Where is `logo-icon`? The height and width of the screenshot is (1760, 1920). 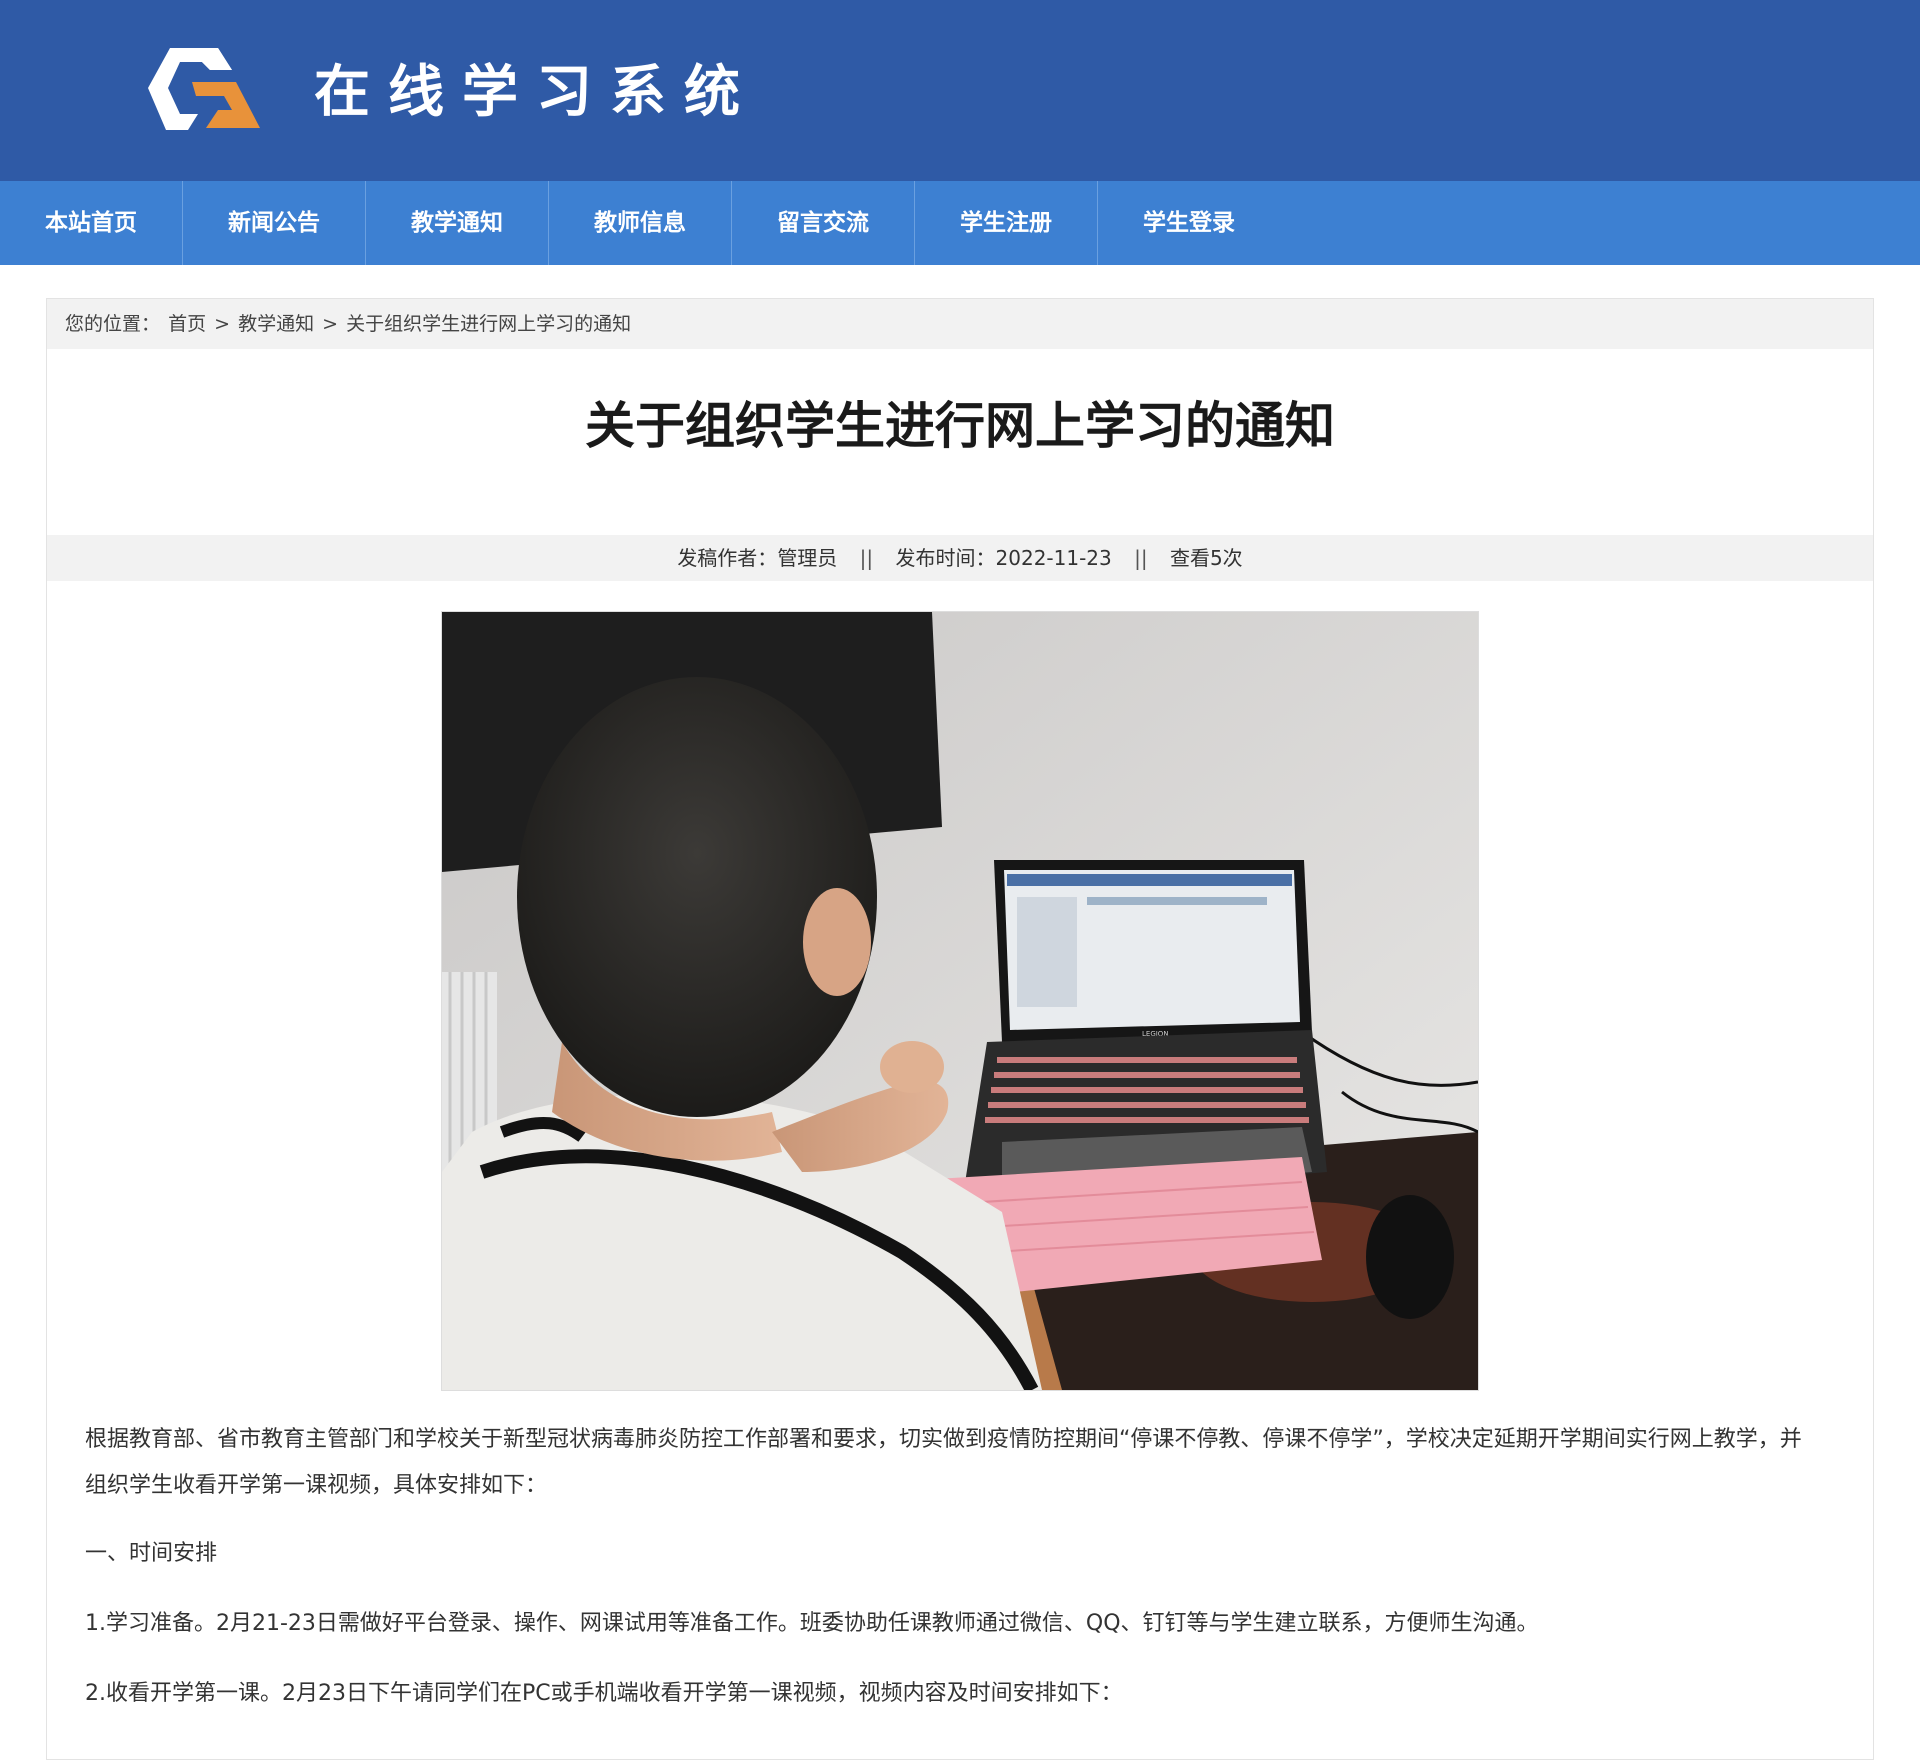 logo-icon is located at coordinates (205, 90).